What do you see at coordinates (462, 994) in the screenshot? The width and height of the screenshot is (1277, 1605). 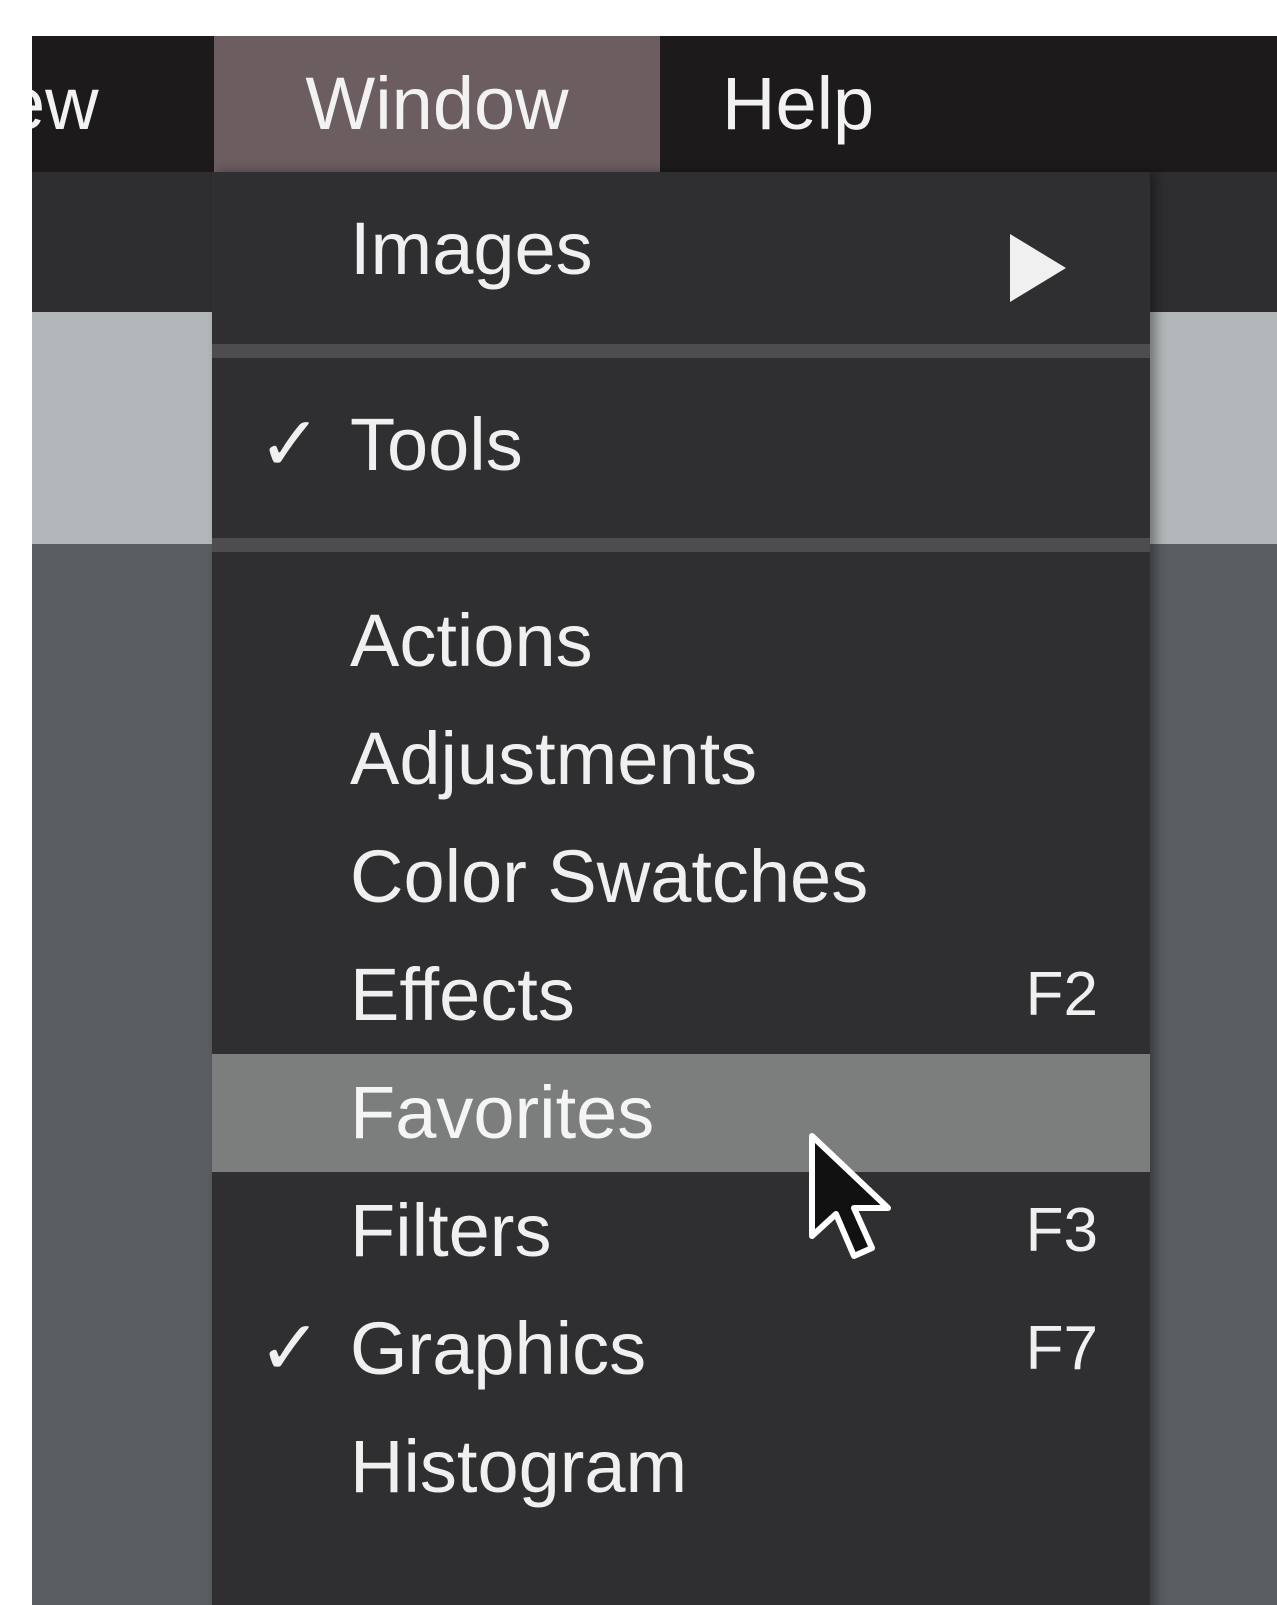 I see `menu-item-label: Effects` at bounding box center [462, 994].